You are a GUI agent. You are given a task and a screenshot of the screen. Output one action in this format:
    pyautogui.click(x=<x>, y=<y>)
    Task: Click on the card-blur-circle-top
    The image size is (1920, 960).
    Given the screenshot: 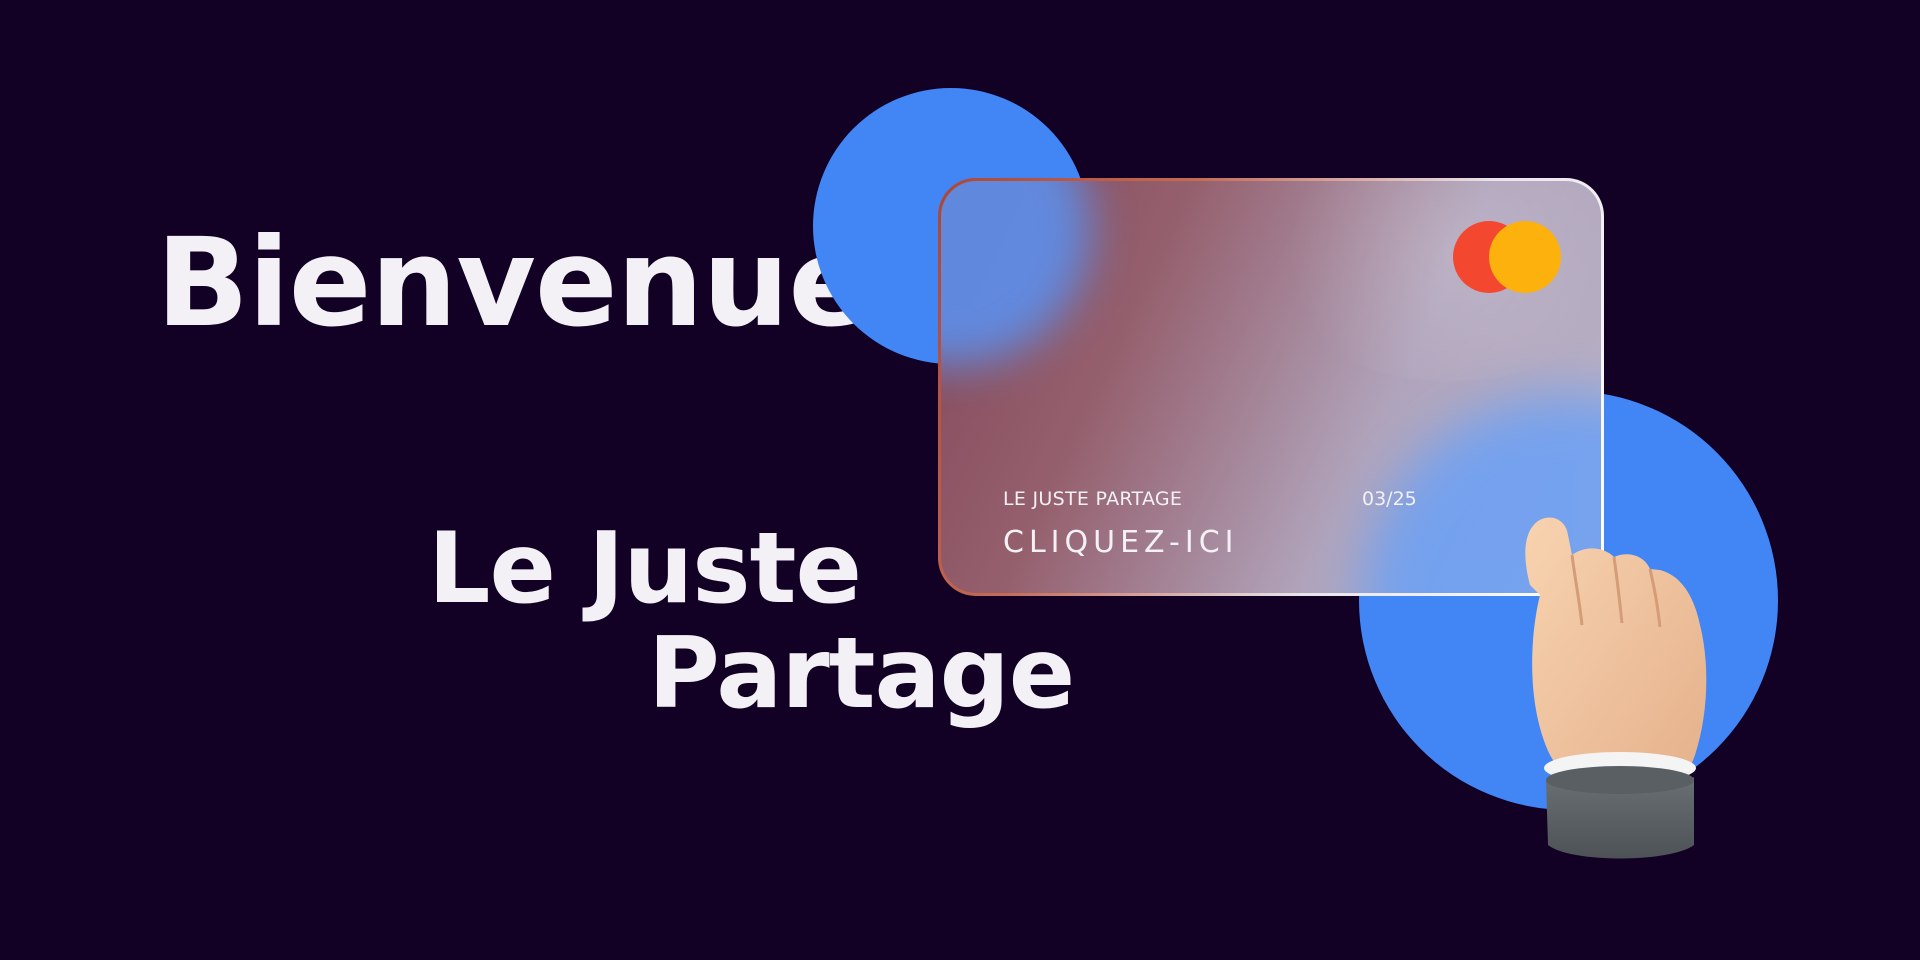 What is the action you would take?
    pyautogui.click(x=1016, y=273)
    